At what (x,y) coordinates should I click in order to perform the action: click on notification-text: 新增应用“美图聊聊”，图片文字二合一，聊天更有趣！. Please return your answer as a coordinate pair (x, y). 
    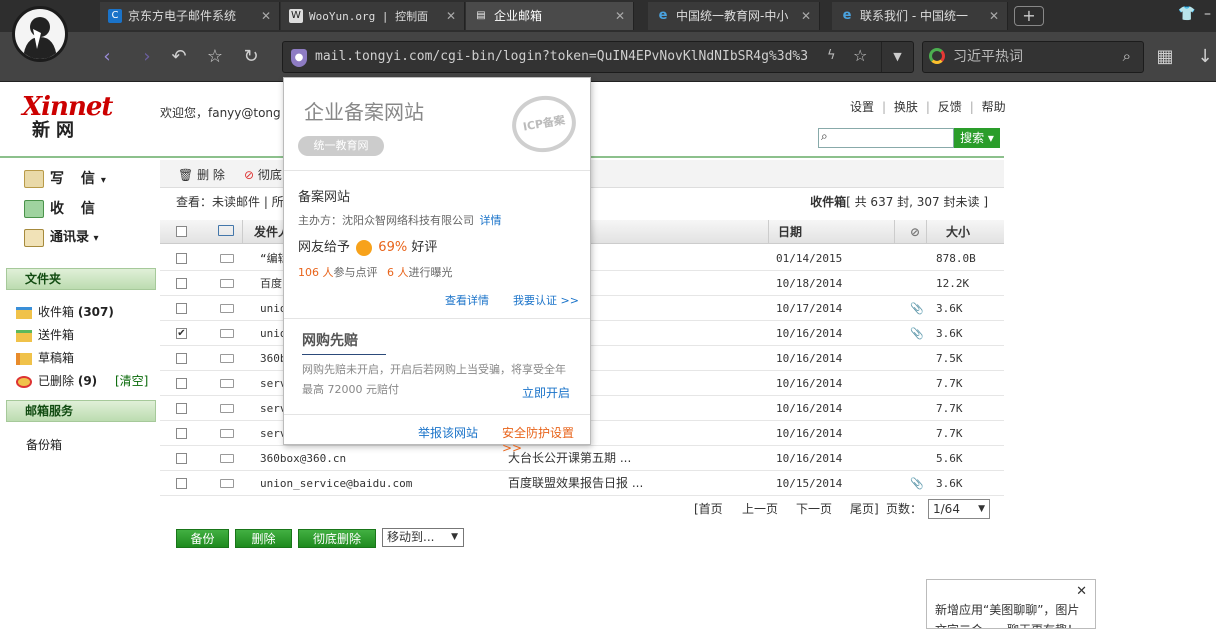
    Looking at the image, I should click on (1007, 615).